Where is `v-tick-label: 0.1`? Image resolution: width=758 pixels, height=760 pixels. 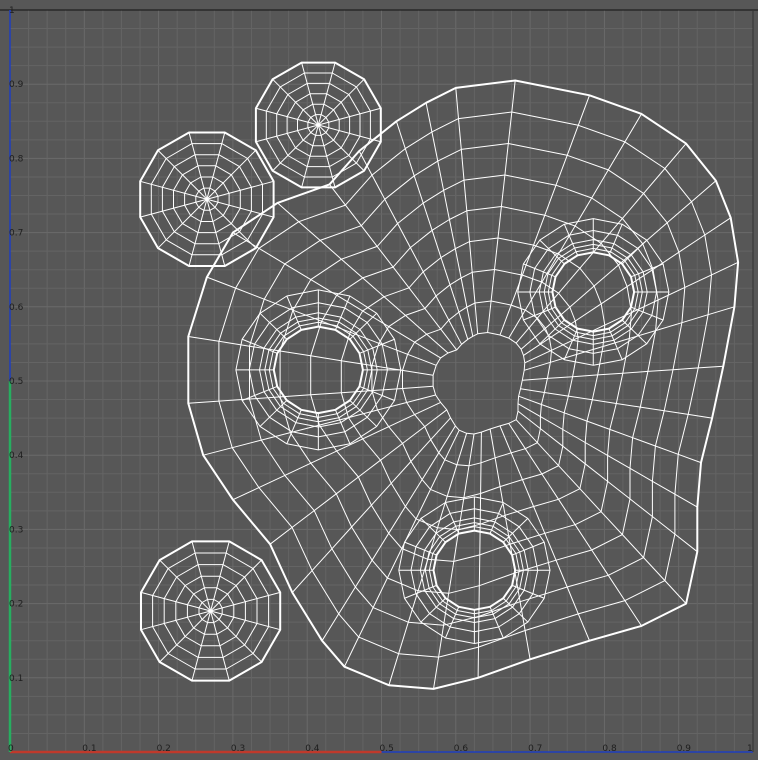
v-tick-label: 0.1 is located at coordinates (16, 679).